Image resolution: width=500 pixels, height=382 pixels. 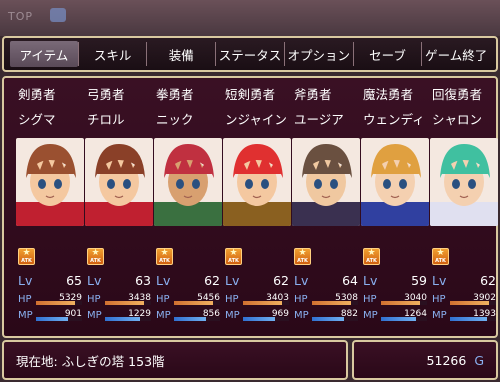 What do you see at coordinates (188, 299) in the screenshot?
I see `member-hp-row: HP 5456` at bounding box center [188, 299].